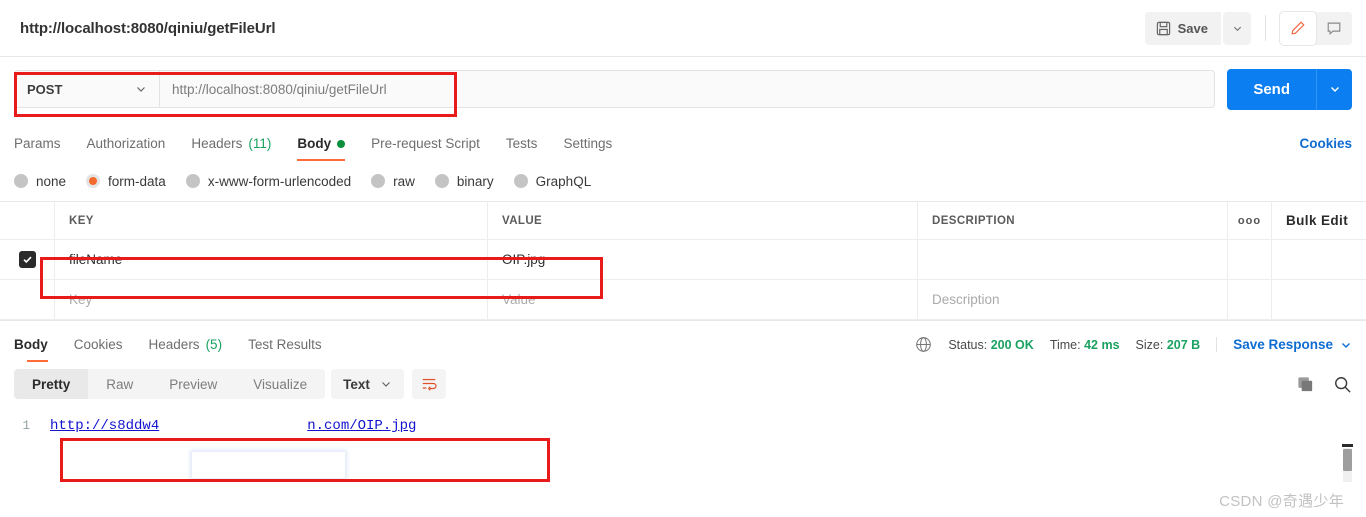 The width and height of the screenshot is (1366, 517). I want to click on tab-pre-request-script: Pre-request Script, so click(425, 148).